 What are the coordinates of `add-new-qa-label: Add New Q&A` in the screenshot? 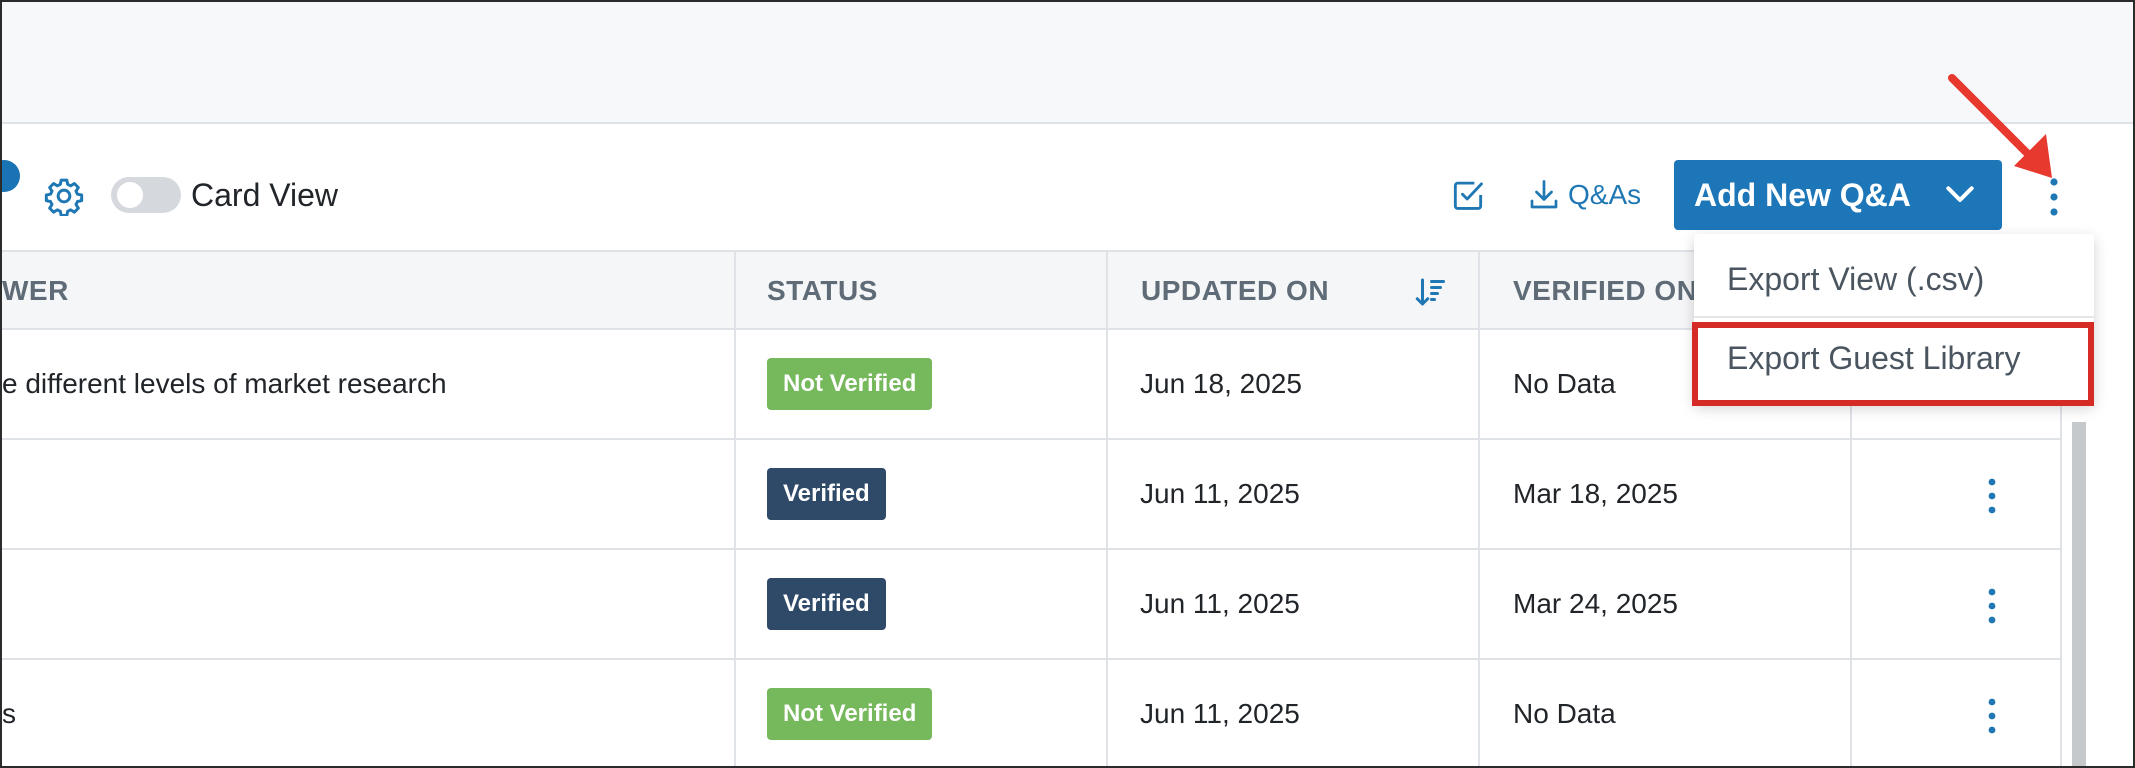 It's located at (1802, 194).